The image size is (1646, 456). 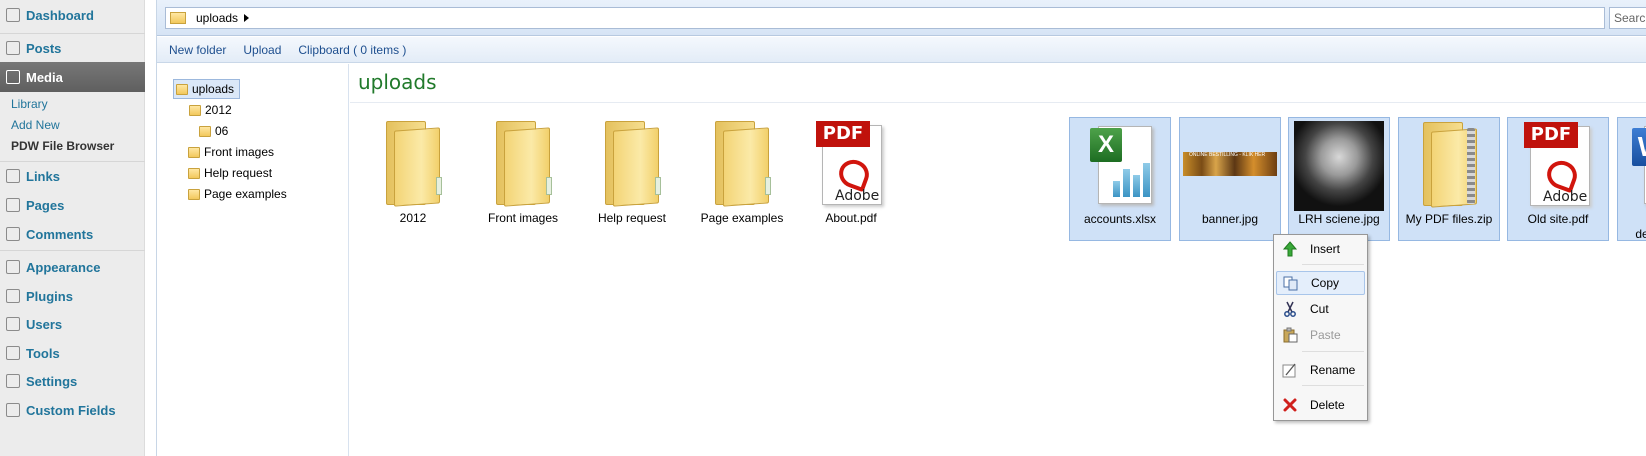 What do you see at coordinates (230, 152) in the screenshot?
I see `tree-node-front-images: Front images` at bounding box center [230, 152].